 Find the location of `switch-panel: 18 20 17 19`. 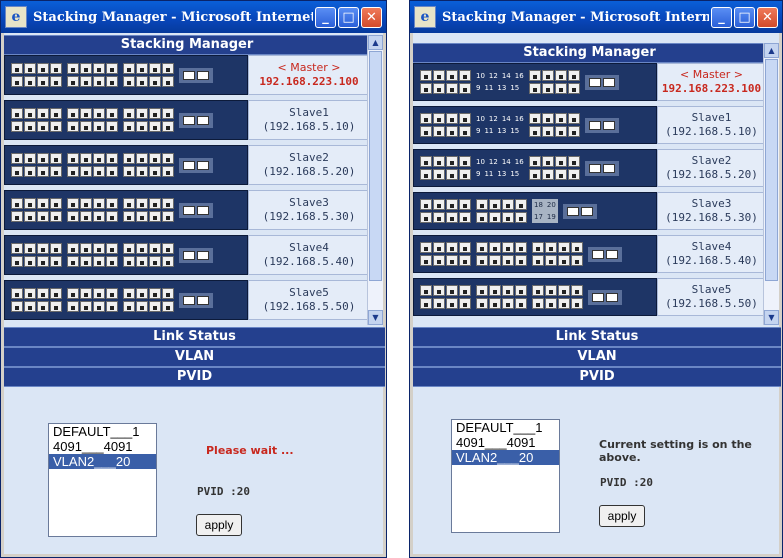

switch-panel: 18 20 17 19 is located at coordinates (535, 211).